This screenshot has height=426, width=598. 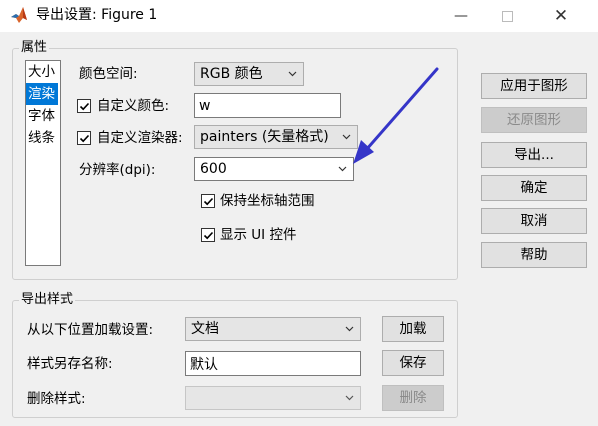 What do you see at coordinates (561, 16) in the screenshot?
I see `close-icon: ✕` at bounding box center [561, 16].